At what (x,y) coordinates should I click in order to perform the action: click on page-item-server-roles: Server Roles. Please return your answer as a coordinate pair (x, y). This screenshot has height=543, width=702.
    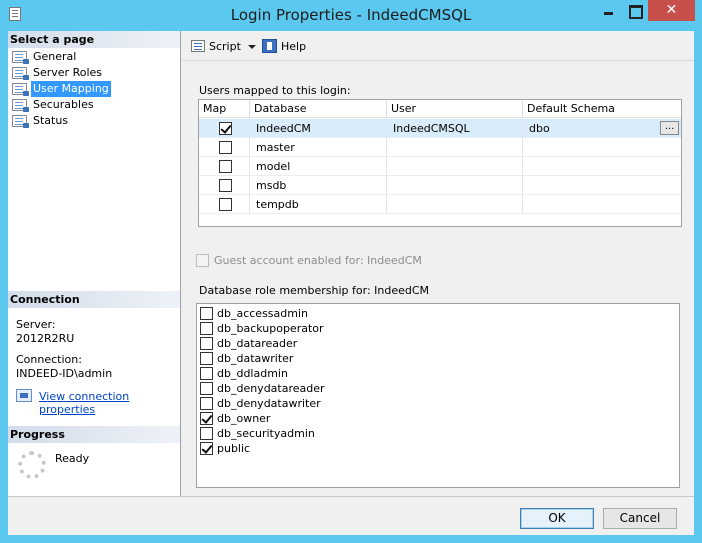
    Looking at the image, I should click on (70, 73).